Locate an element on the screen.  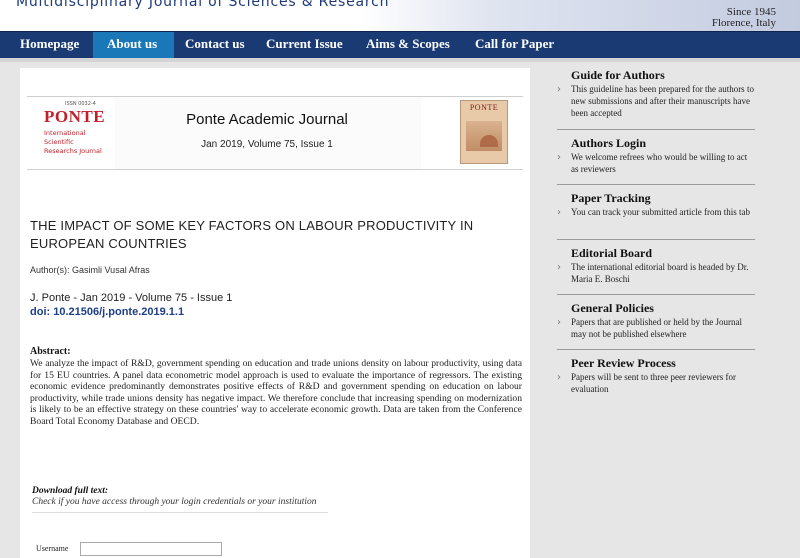
nav-aims-scopes: Aims & Scopes is located at coordinates (408, 45).